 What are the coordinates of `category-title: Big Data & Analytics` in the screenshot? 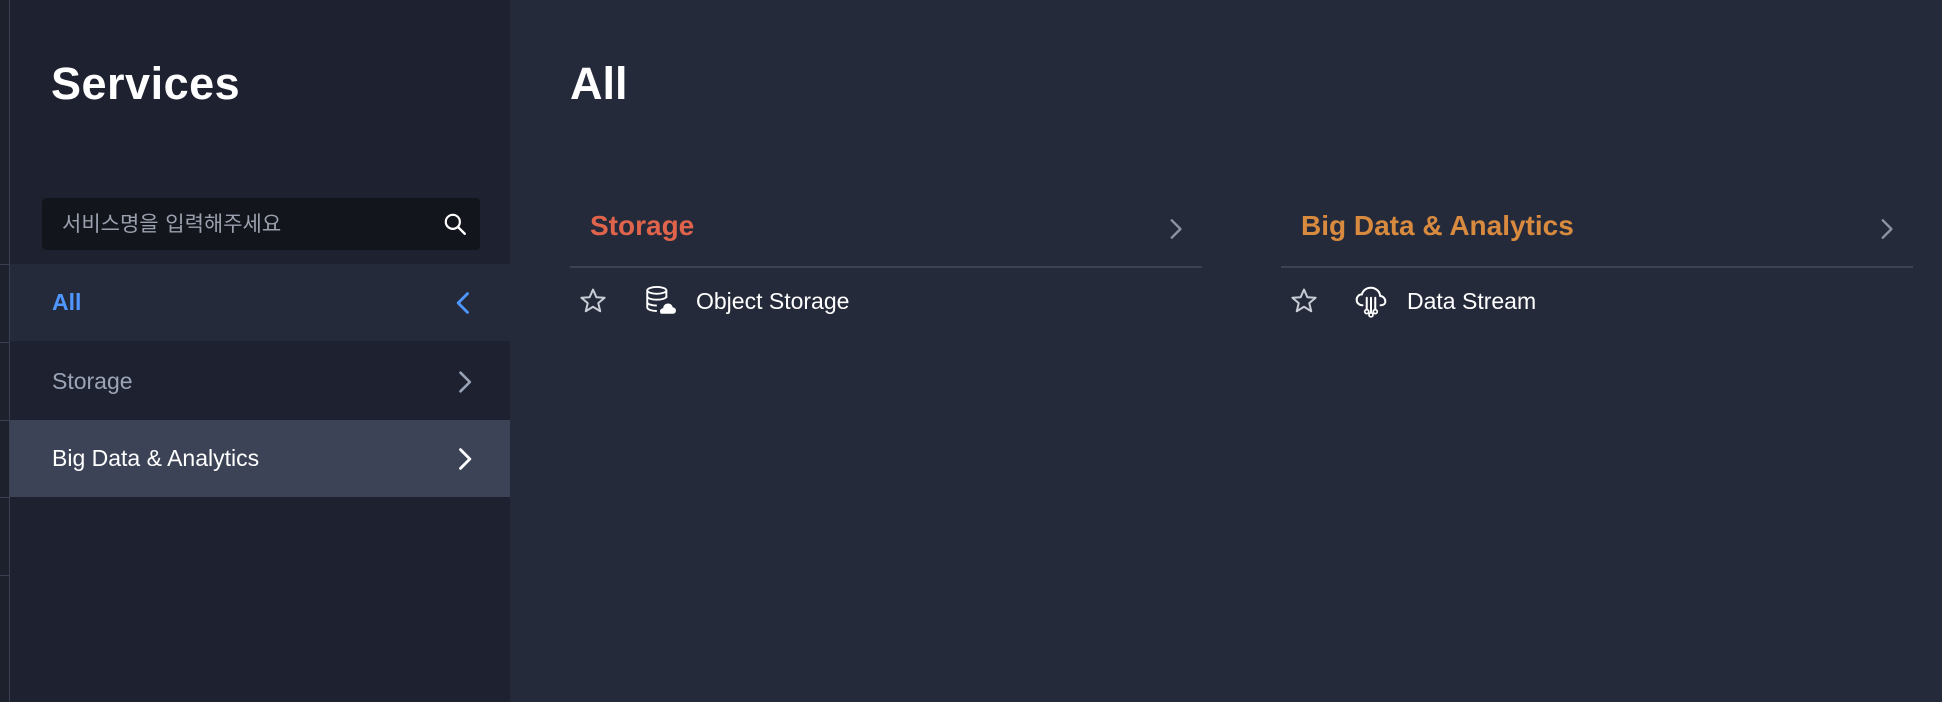 It's located at (1437, 225).